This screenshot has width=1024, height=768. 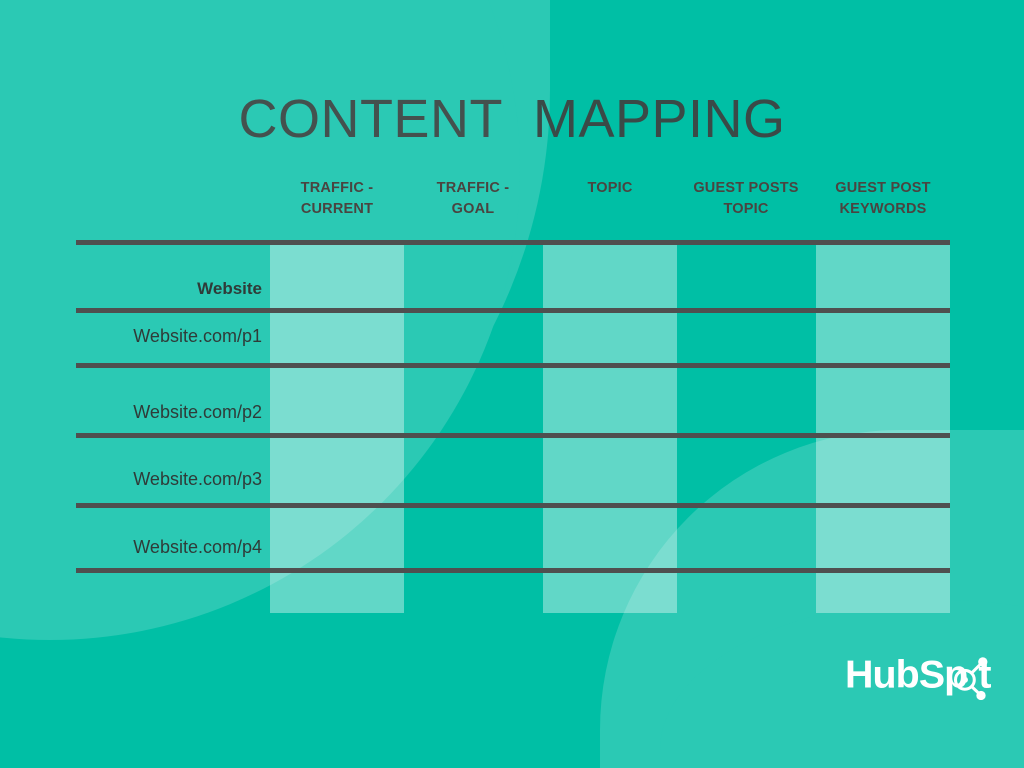 What do you see at coordinates (883, 209) in the screenshot?
I see `column-header-line2: KEYWORDS` at bounding box center [883, 209].